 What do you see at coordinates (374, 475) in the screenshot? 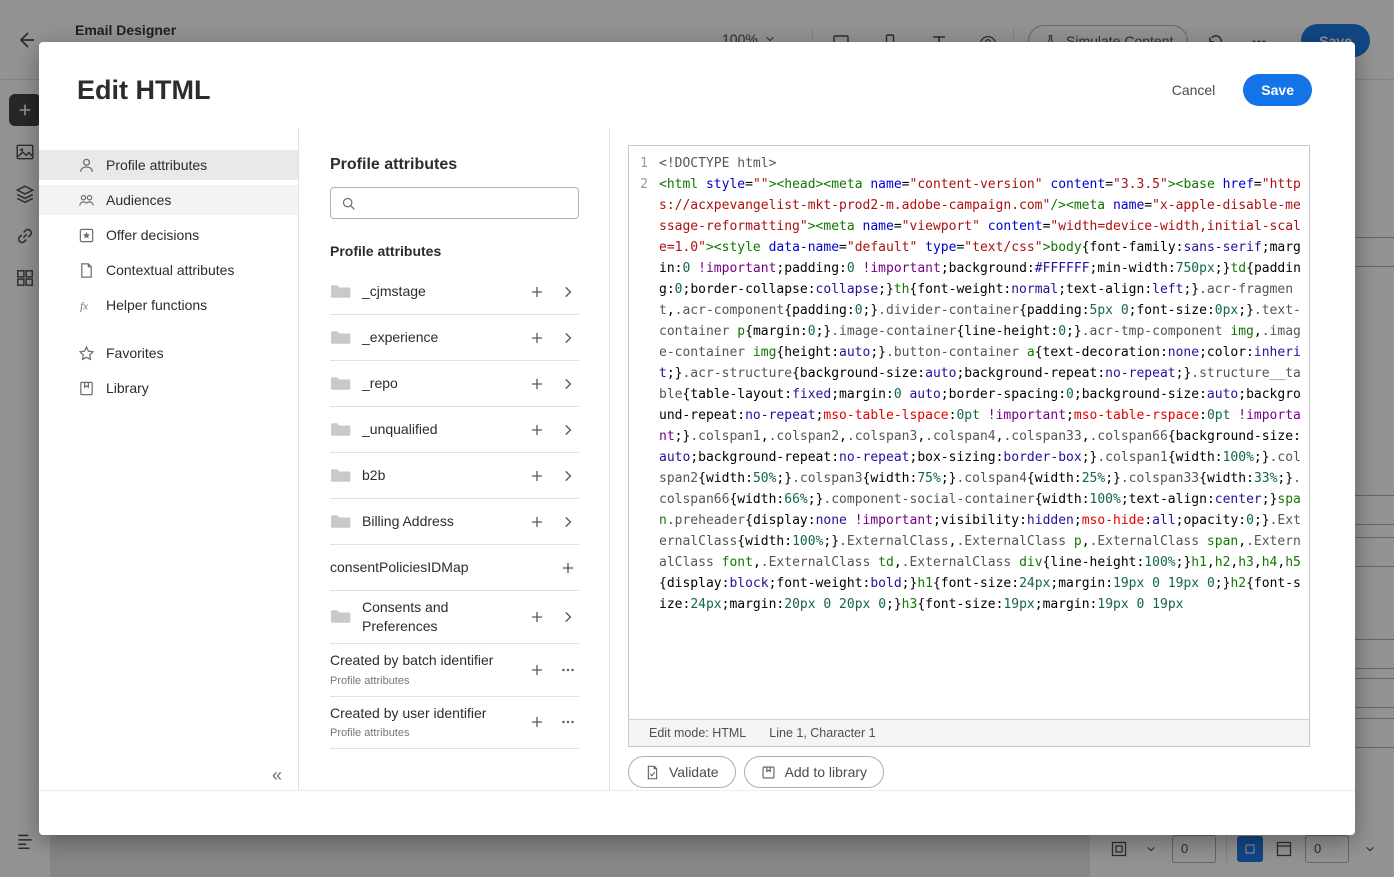
I see `attribute-label: b2b` at bounding box center [374, 475].